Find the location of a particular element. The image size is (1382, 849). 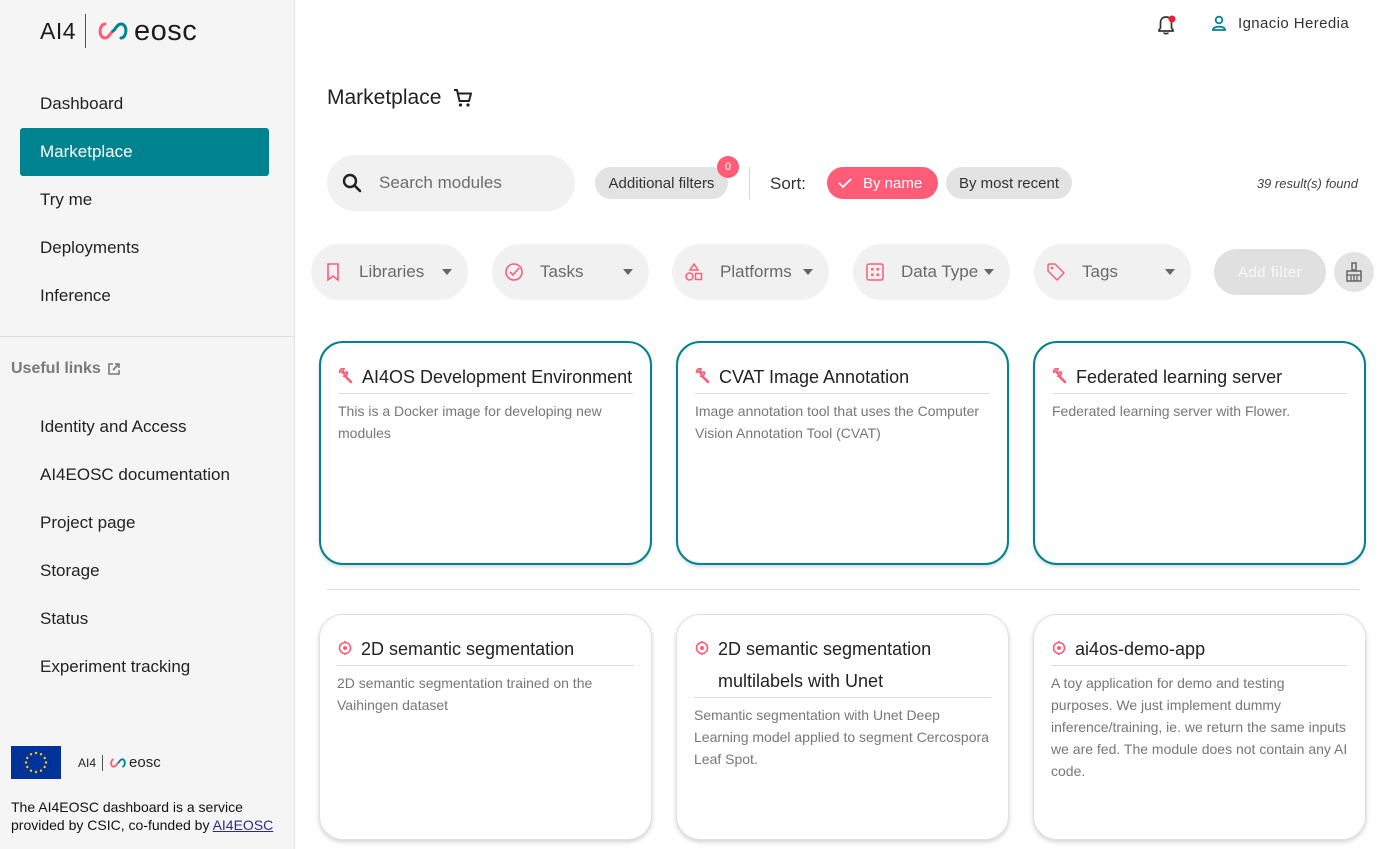

card-title-text: AI4OS Development Environment is located at coordinates (497, 377).